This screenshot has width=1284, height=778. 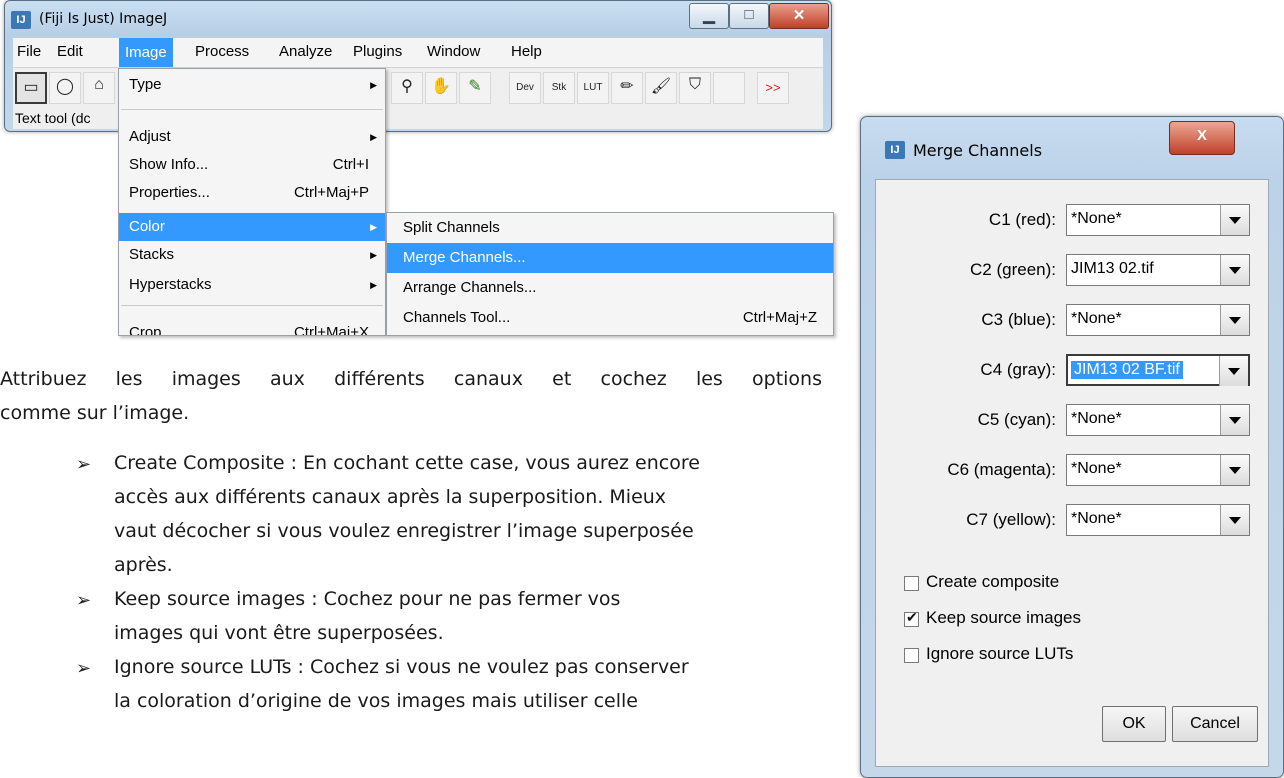 I want to click on ok-button: OK, so click(x=1134, y=724).